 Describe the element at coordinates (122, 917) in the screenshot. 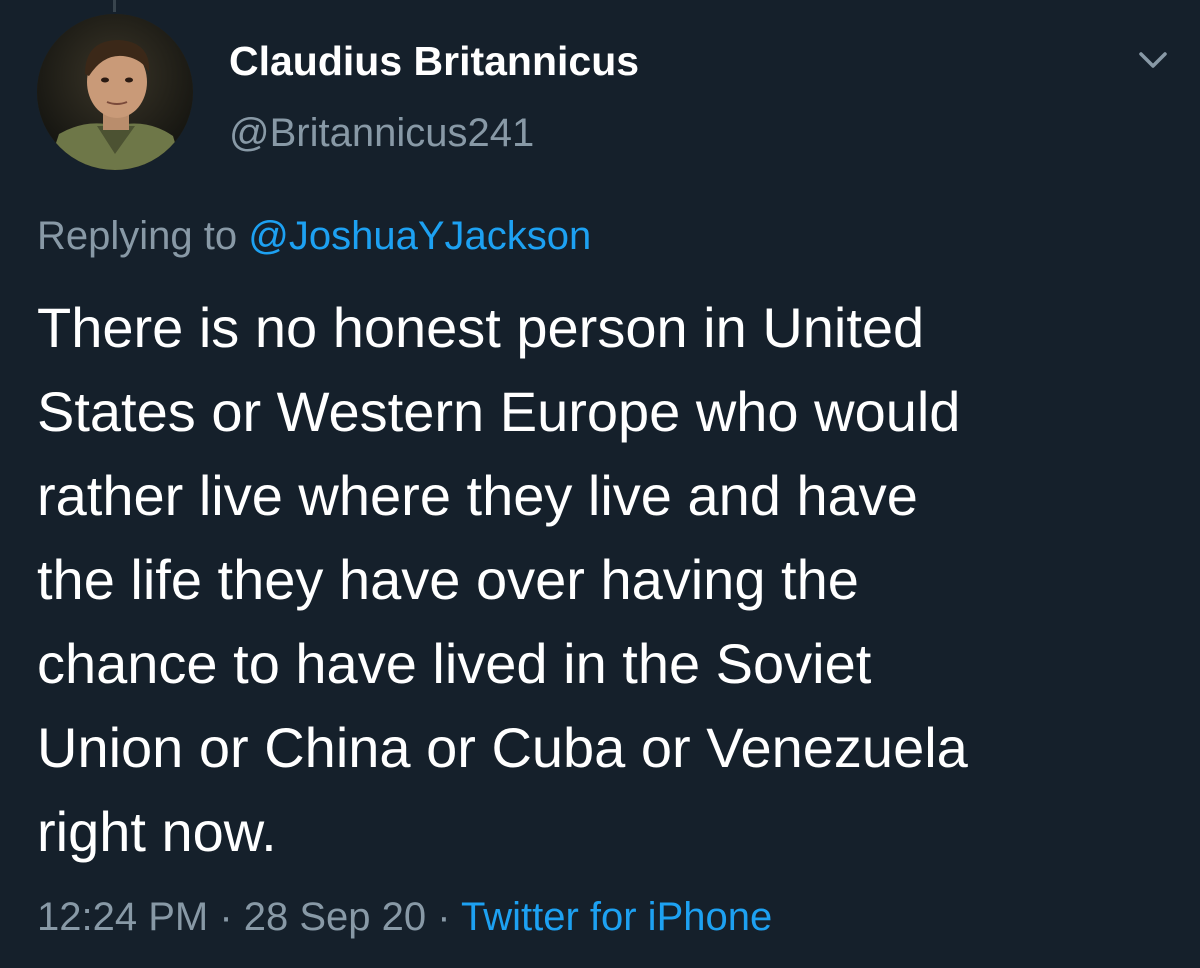

I see `tweet-time: 12:24 PM` at that location.